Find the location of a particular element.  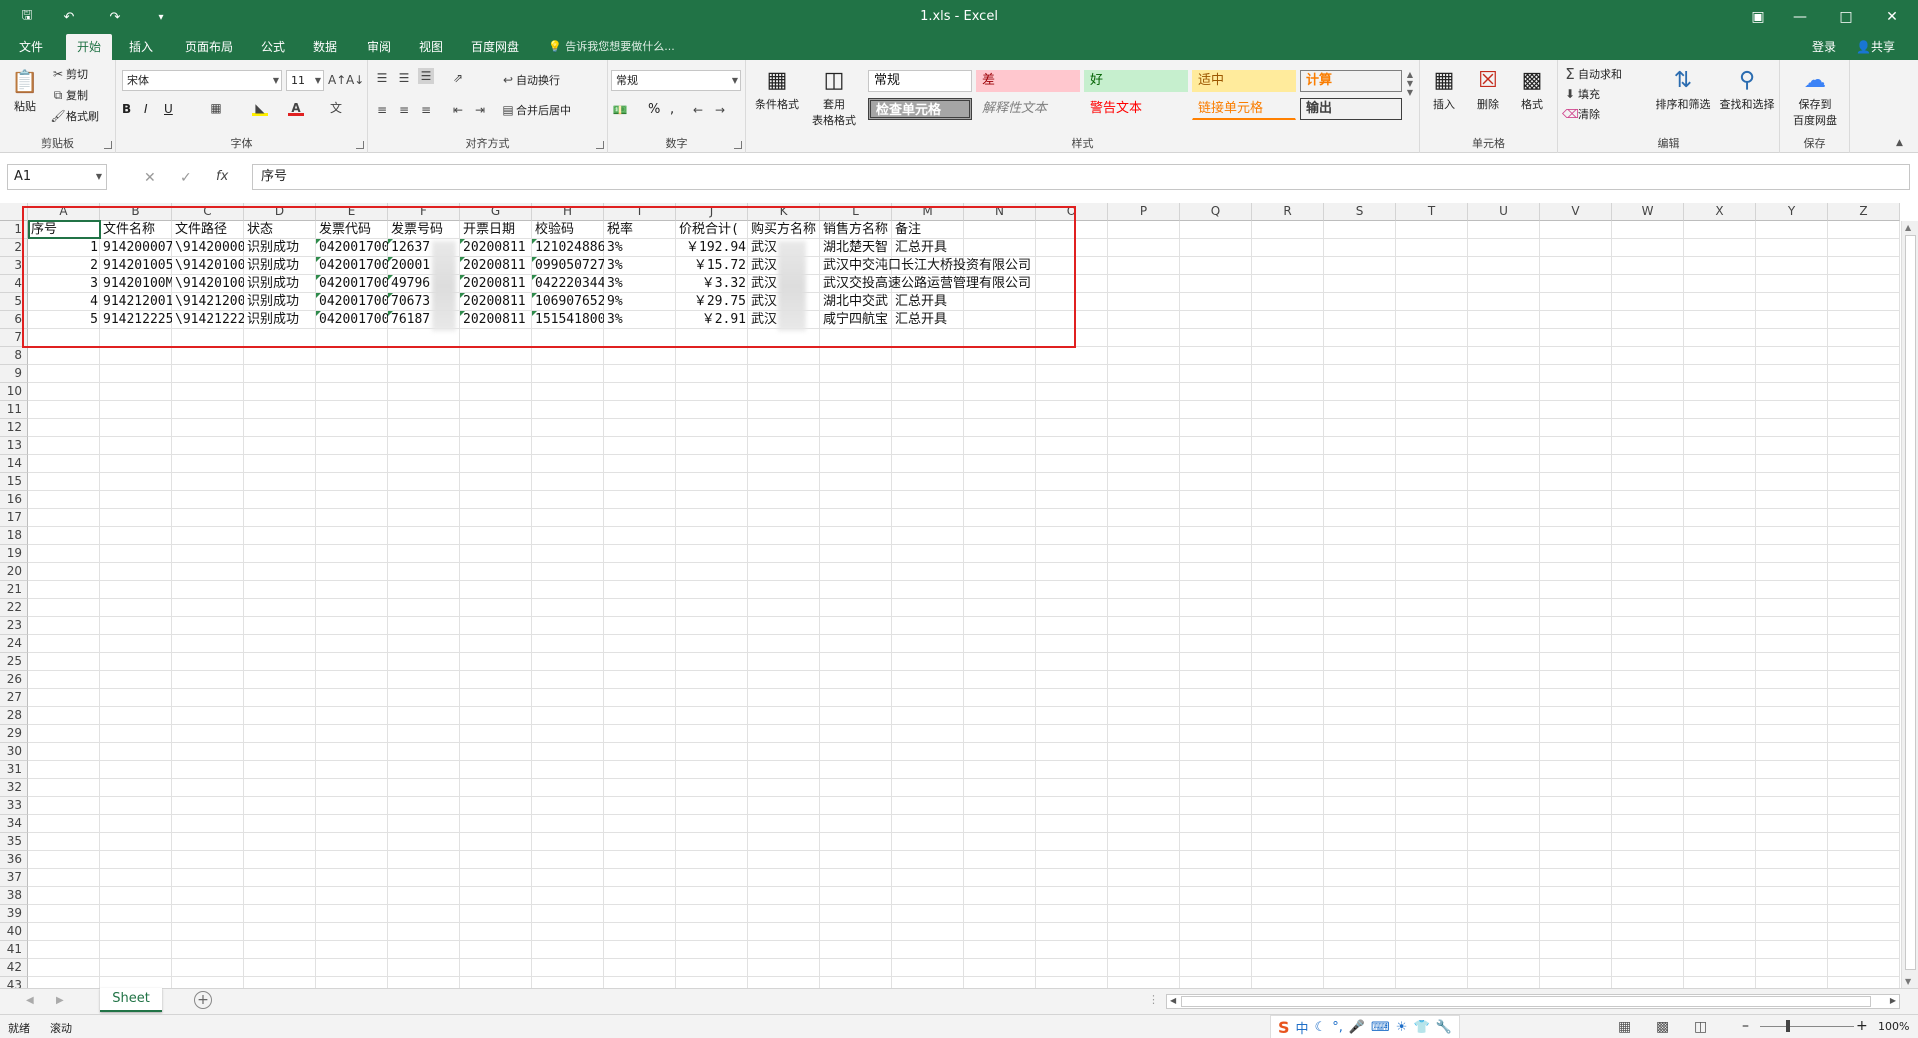

normal-view-icon: ▦ is located at coordinates (1624, 1027).